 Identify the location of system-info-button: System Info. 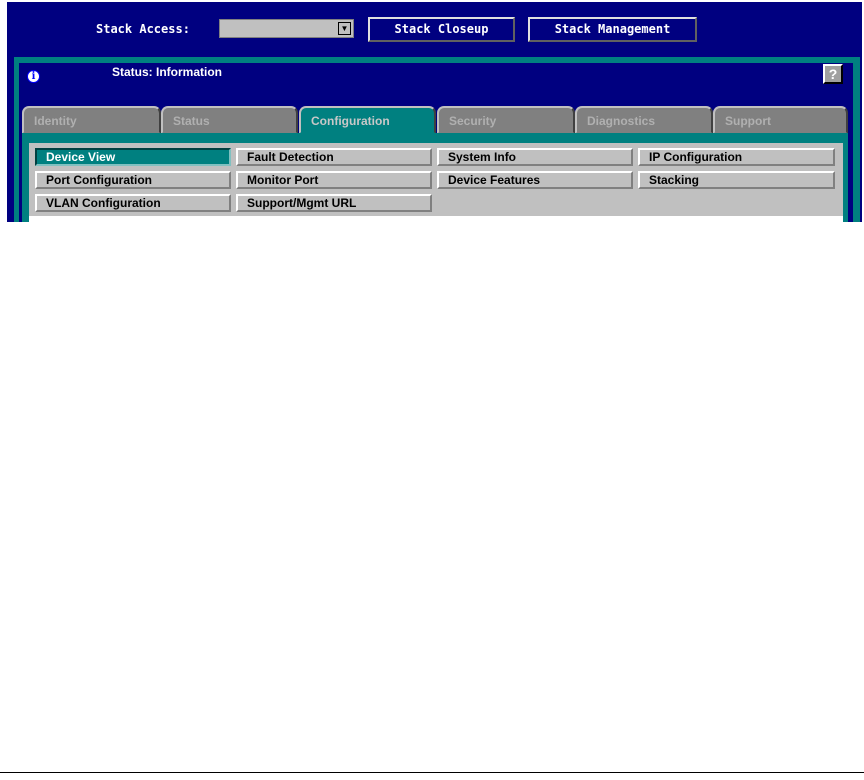
(535, 157).